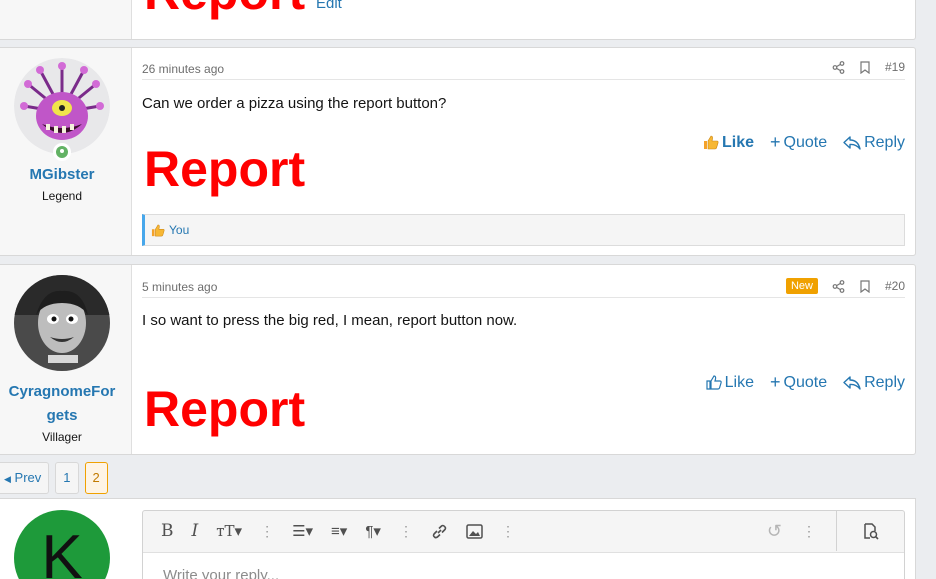  I want to click on link-icon, so click(439, 531).